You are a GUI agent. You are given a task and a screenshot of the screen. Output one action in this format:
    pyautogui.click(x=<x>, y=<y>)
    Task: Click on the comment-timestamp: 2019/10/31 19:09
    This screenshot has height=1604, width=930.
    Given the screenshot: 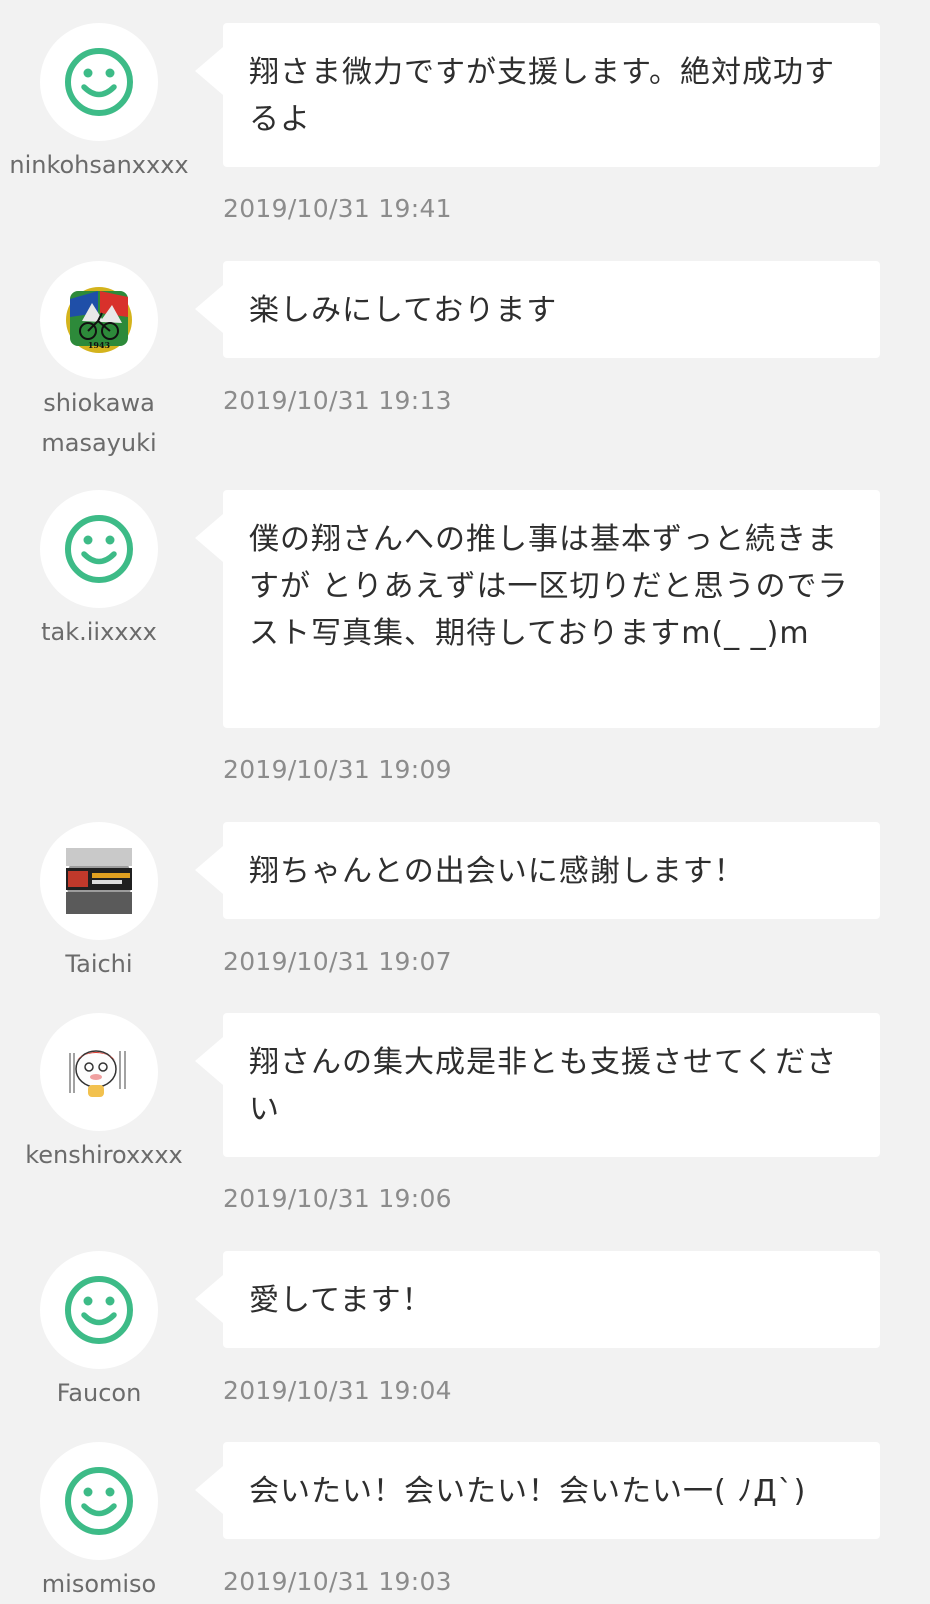 What is the action you would take?
    pyautogui.click(x=337, y=769)
    